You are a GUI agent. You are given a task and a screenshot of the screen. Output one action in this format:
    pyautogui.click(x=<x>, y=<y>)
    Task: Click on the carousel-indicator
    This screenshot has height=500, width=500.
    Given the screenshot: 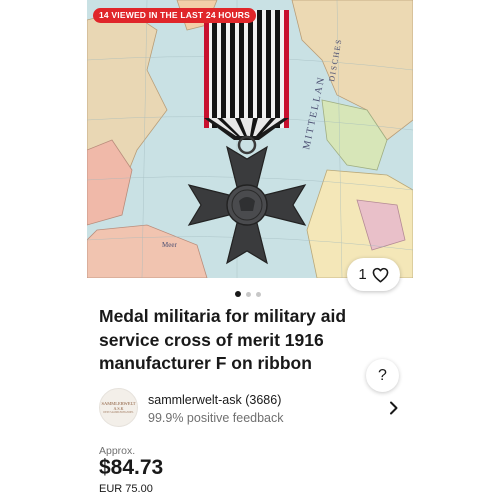 What is the action you would take?
    pyautogui.click(x=248, y=294)
    